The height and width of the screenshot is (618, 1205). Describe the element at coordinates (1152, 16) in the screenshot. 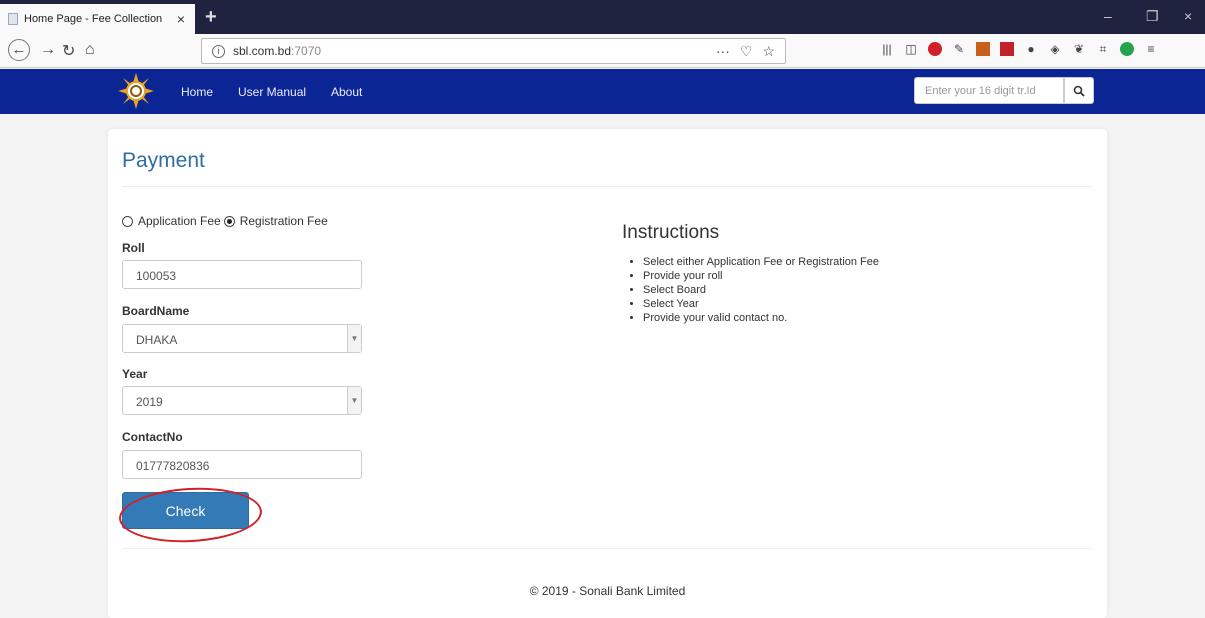

I see `maximize-button: ❐` at that location.